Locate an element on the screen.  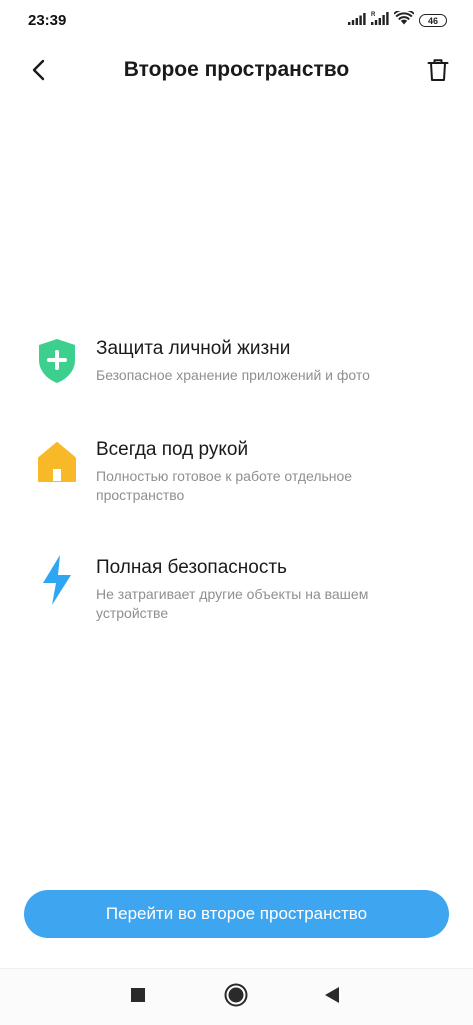
home-circle-icon is located at coordinates (236, 997).